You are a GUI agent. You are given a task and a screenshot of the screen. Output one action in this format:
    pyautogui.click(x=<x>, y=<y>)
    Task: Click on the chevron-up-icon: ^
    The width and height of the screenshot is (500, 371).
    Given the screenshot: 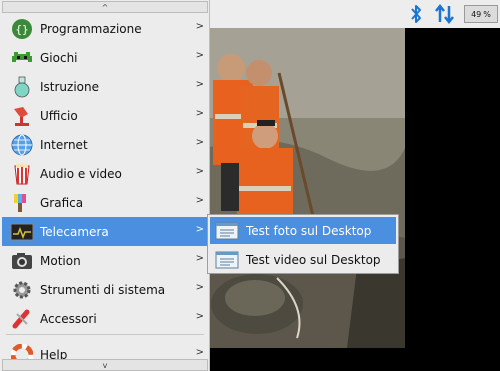 What is the action you would take?
    pyautogui.click(x=105, y=7)
    